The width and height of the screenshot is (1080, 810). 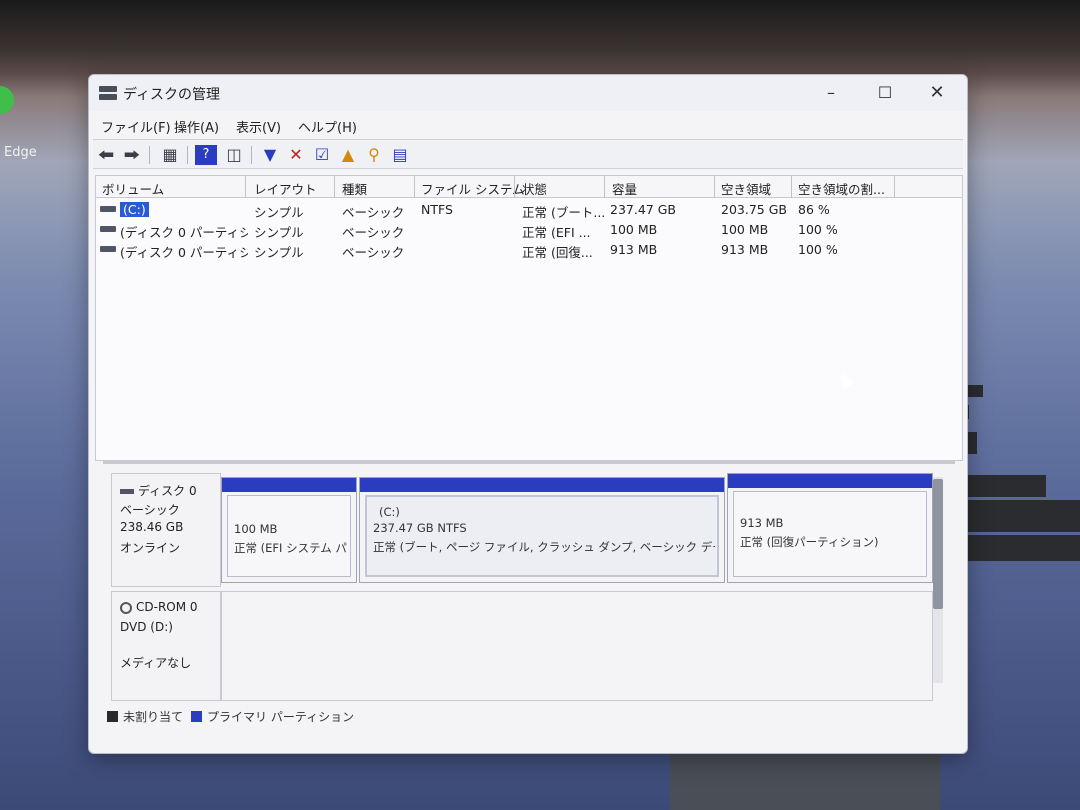 What do you see at coordinates (106, 155) in the screenshot?
I see `back-arrow-icon: 🠰` at bounding box center [106, 155].